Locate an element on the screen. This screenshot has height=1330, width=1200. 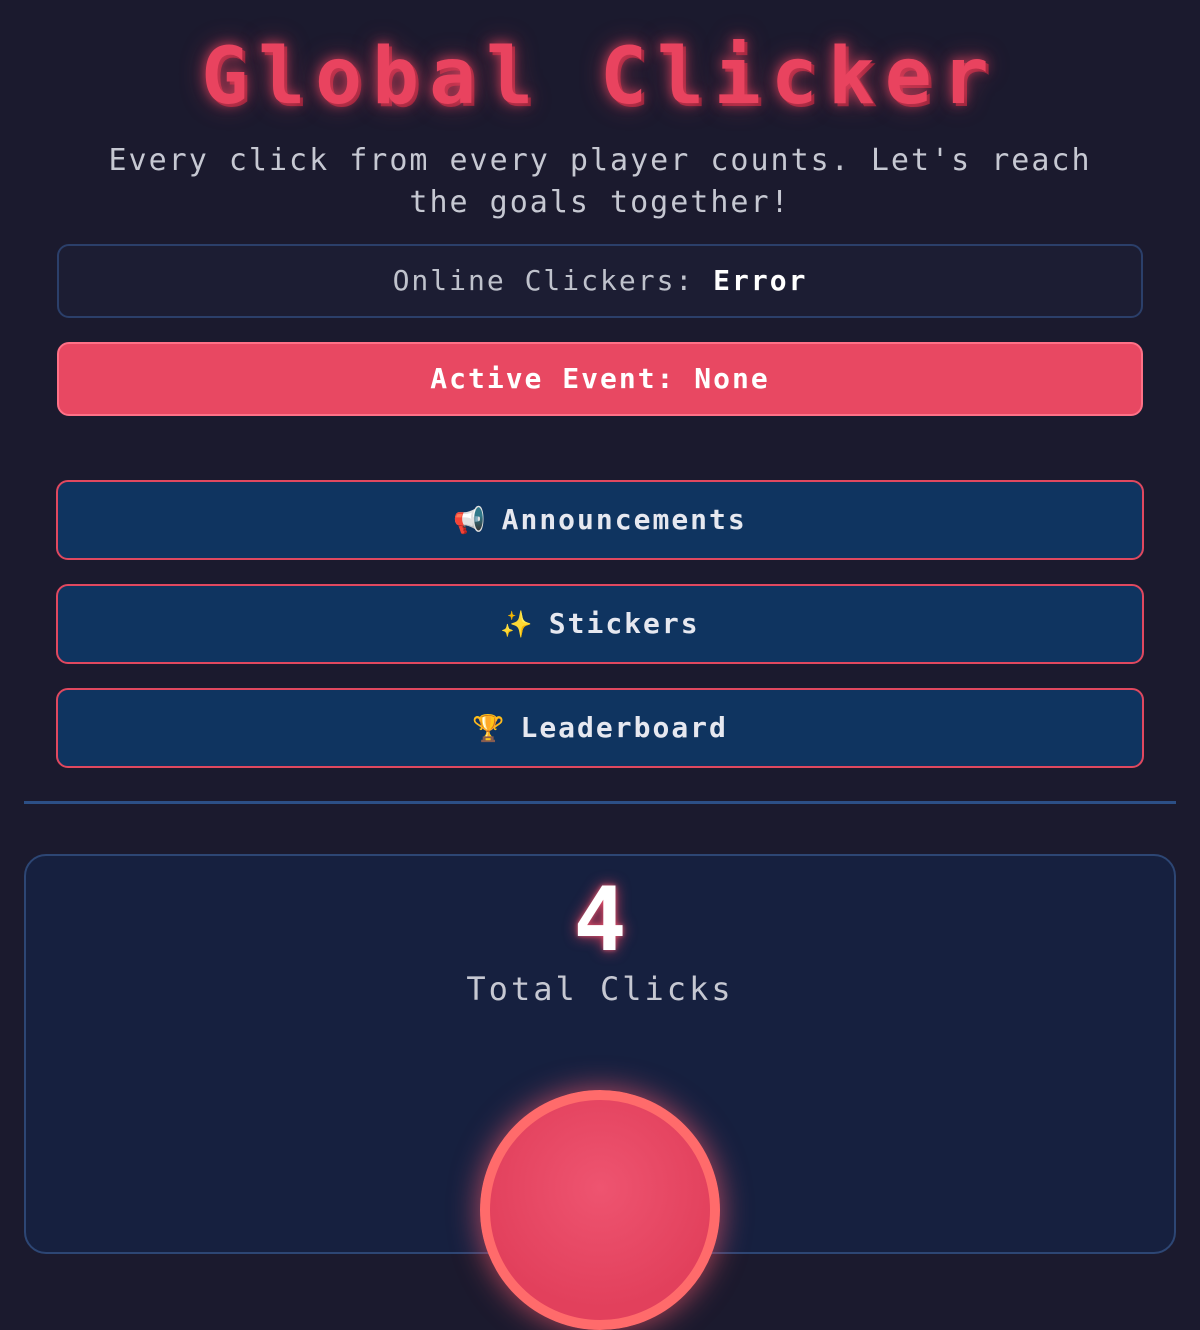
megaphone-icon: 📢 is located at coordinates (470, 521).